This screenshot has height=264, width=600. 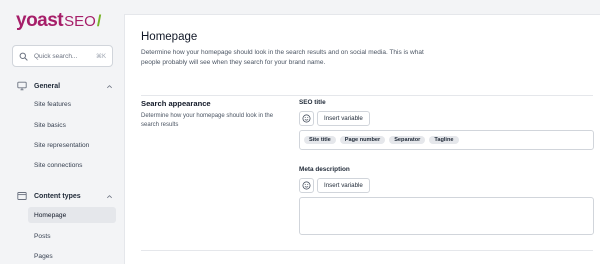 I want to click on quick-search-input: Quick search... ⌘K, so click(x=62, y=56).